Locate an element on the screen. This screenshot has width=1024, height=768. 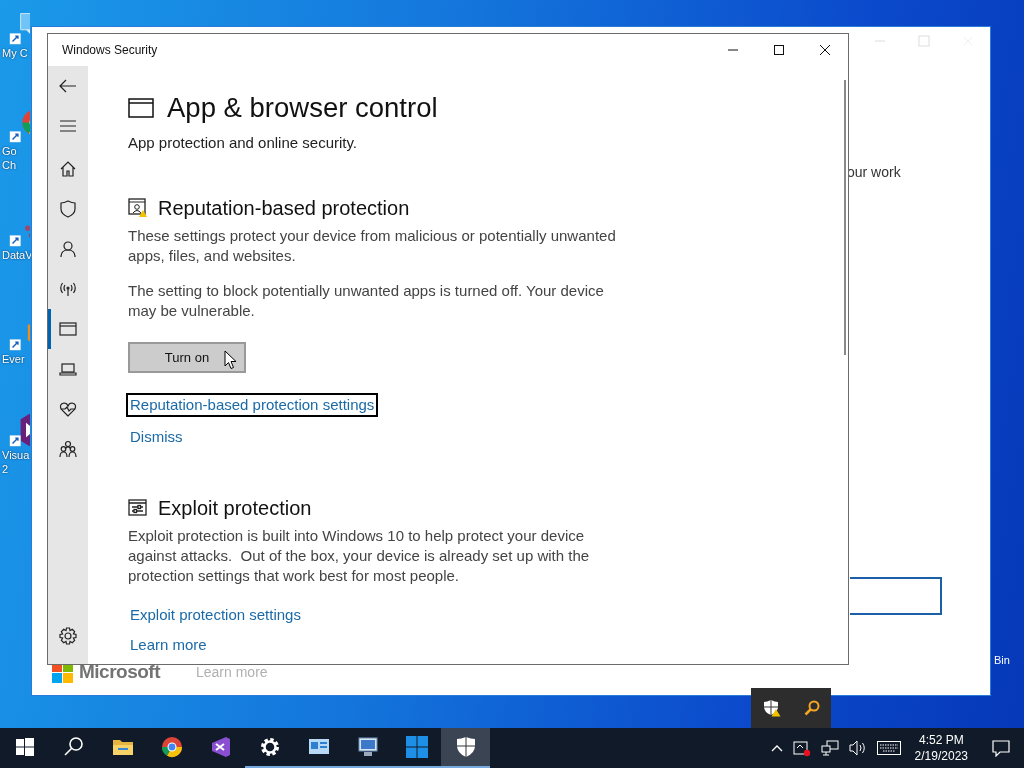
maximize-icon is located at coordinates (779, 50).